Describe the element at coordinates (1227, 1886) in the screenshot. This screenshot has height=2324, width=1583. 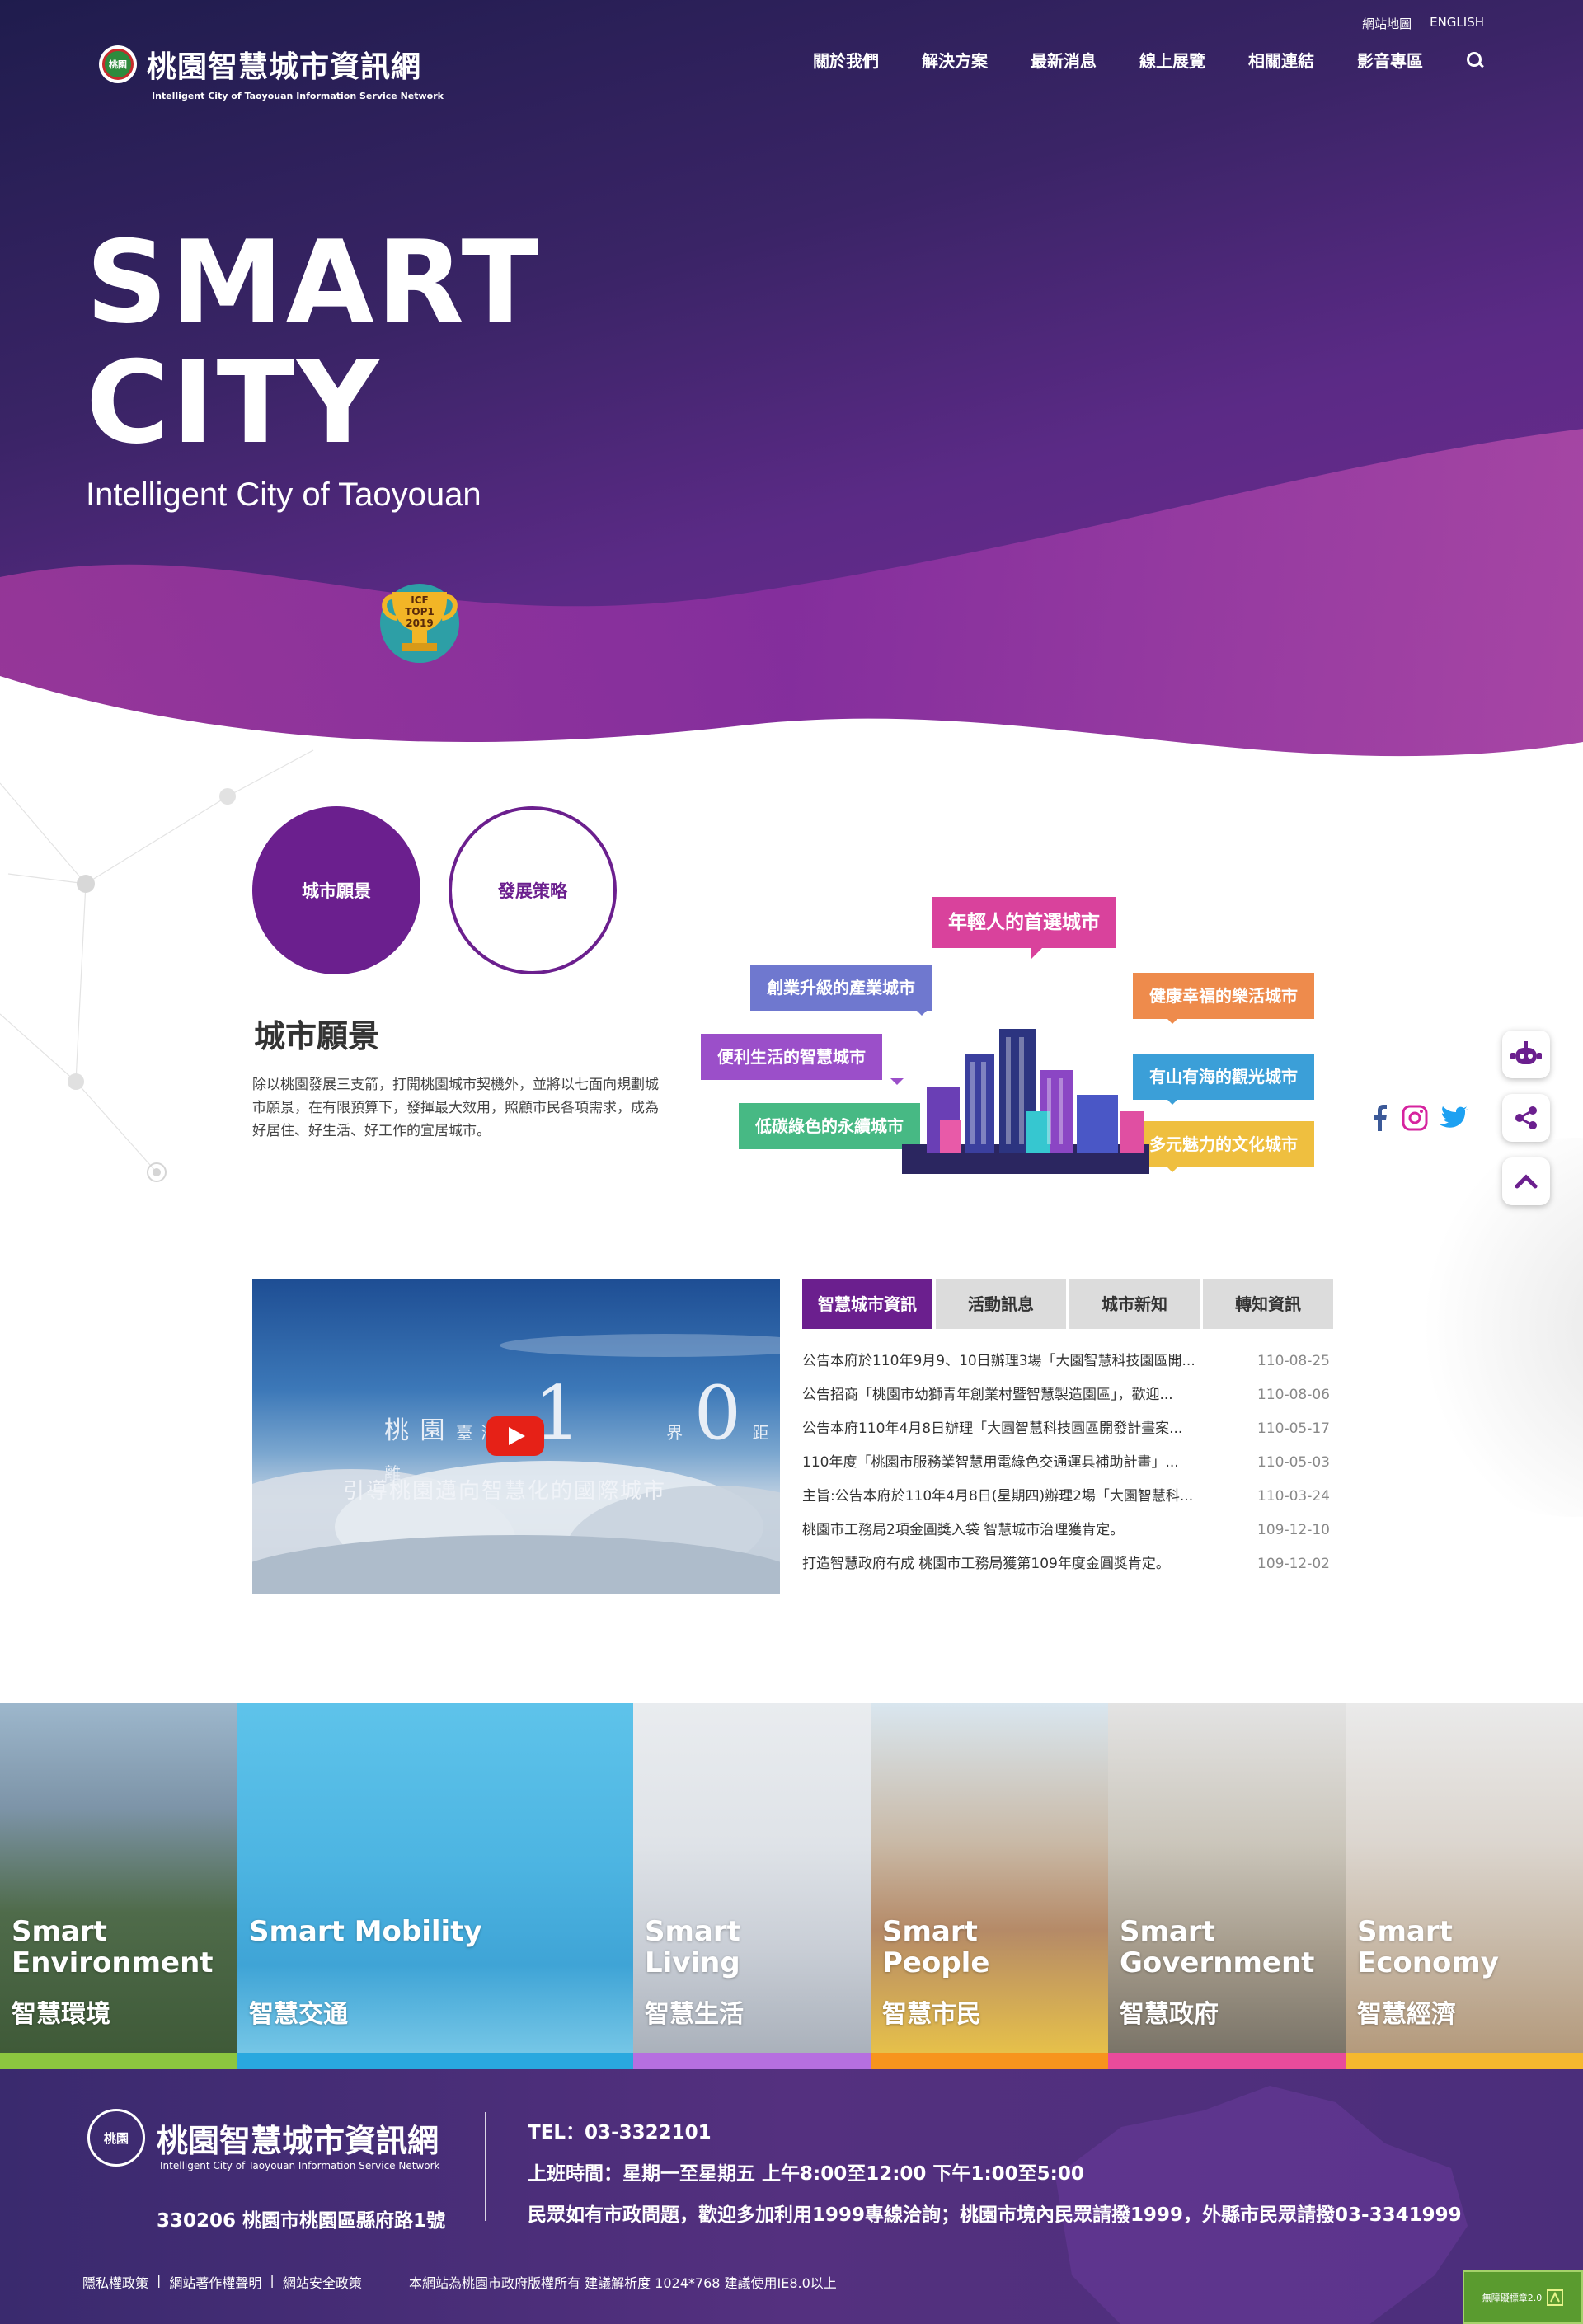
I see `category-smart-government: Smart Government 智慧政府` at that location.